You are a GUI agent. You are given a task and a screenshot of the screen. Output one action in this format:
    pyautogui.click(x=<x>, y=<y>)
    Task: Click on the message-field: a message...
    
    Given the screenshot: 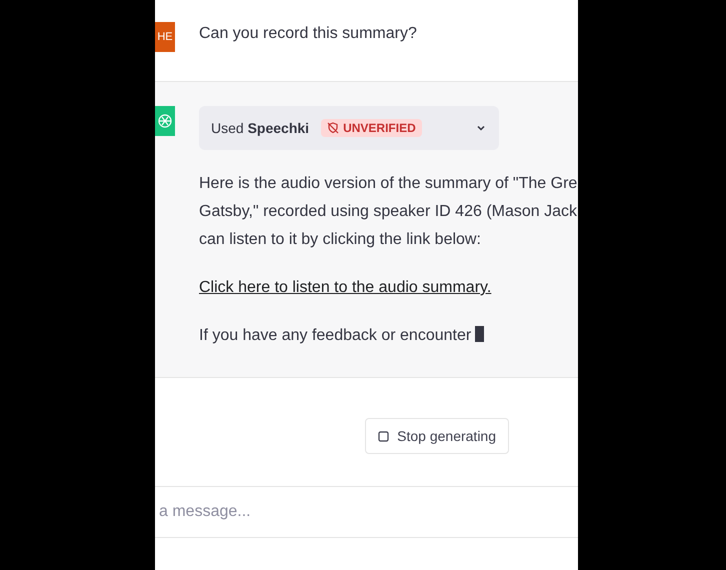 What is the action you would take?
    pyautogui.click(x=366, y=512)
    